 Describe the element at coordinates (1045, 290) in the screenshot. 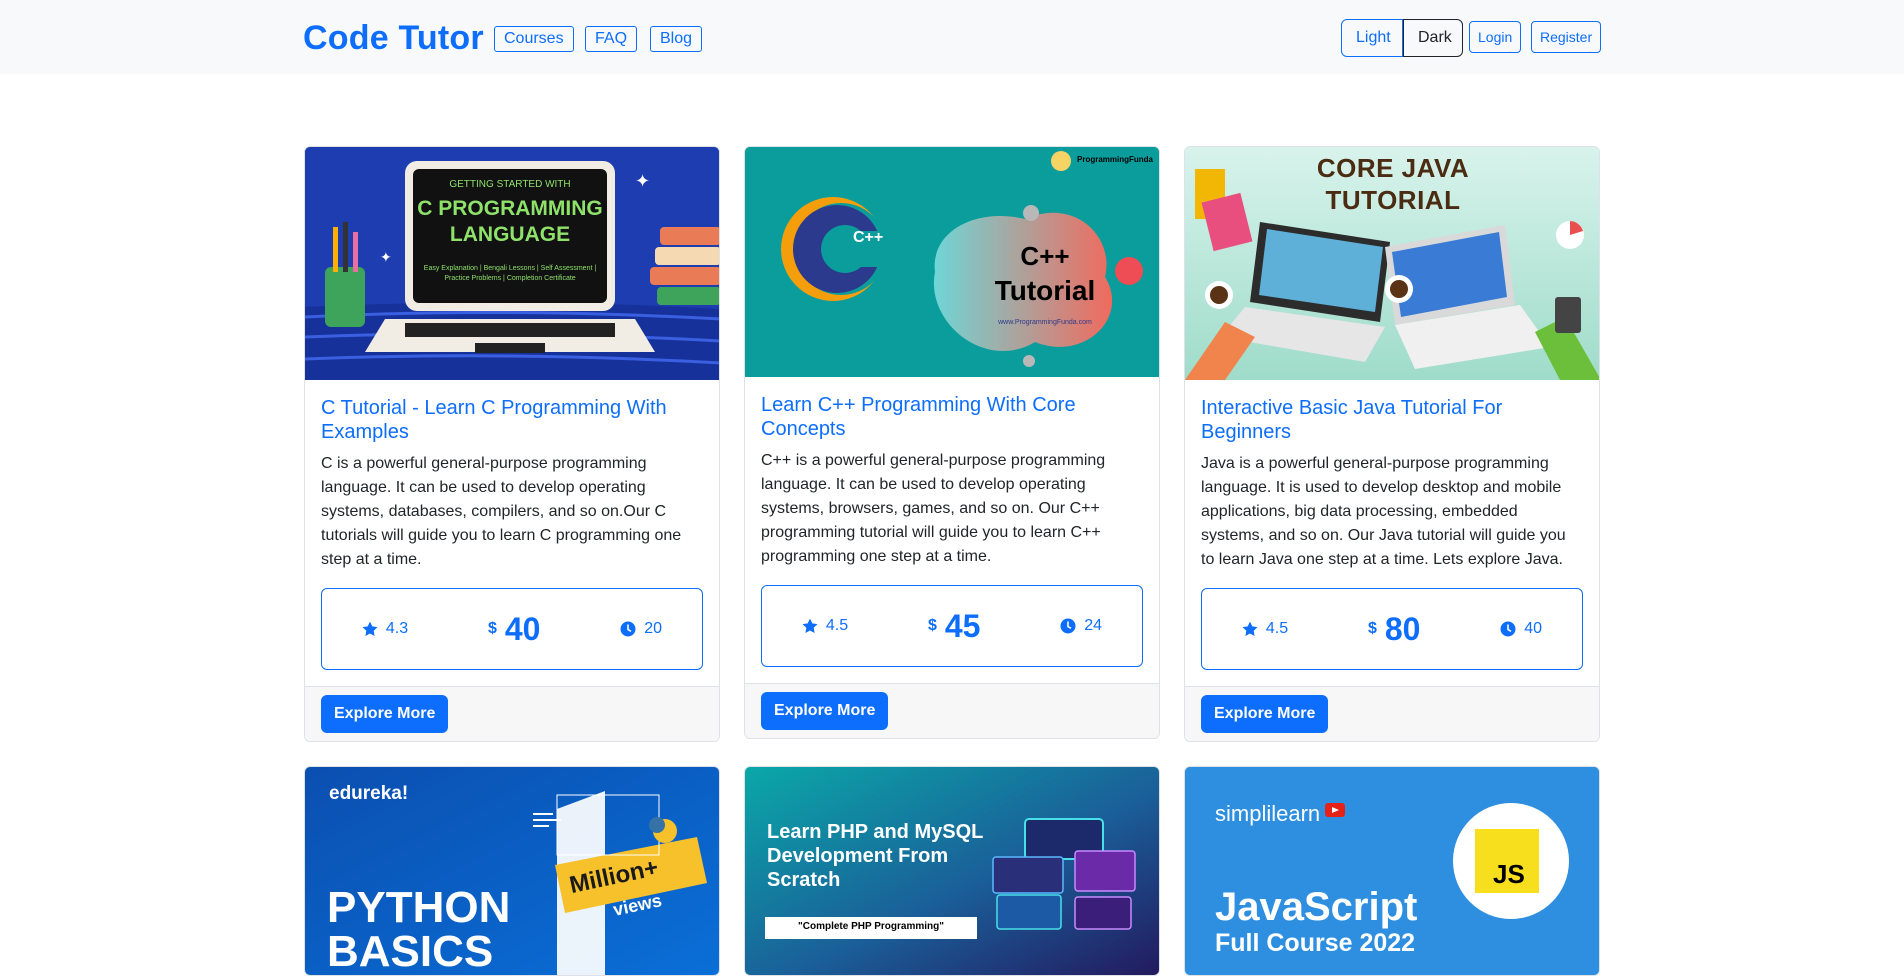

I see `cpp-thumb-line2: Tutorial` at that location.